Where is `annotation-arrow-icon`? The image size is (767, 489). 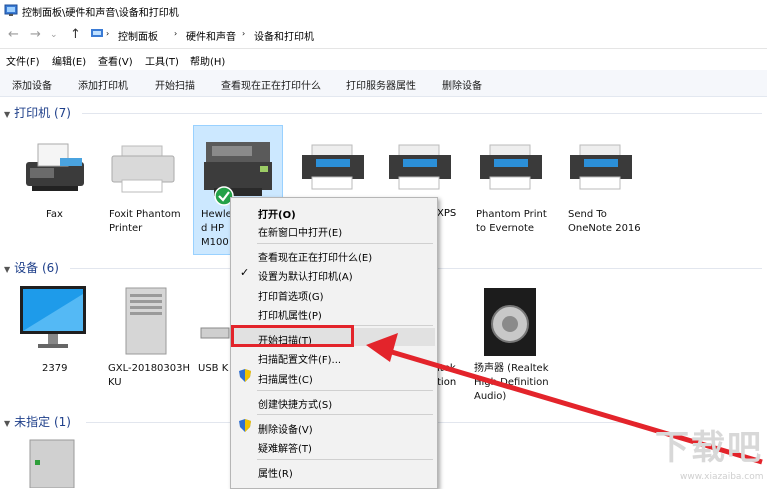 annotation-arrow-icon is located at coordinates (564, 399).